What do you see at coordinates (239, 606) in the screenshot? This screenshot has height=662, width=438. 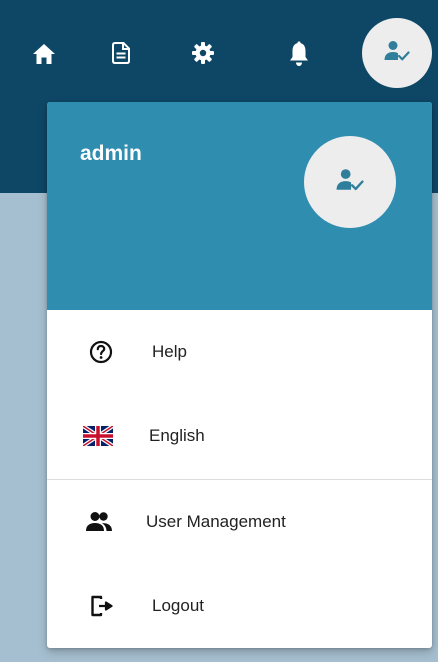 I see `menu-item-logout: Logout` at bounding box center [239, 606].